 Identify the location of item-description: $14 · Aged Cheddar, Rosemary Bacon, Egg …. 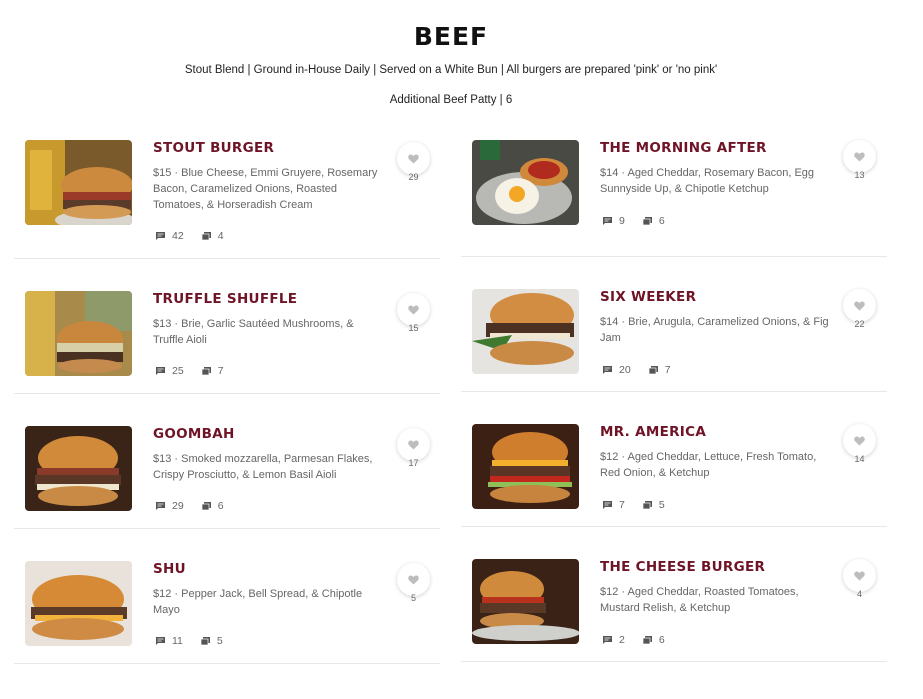
(707, 181).